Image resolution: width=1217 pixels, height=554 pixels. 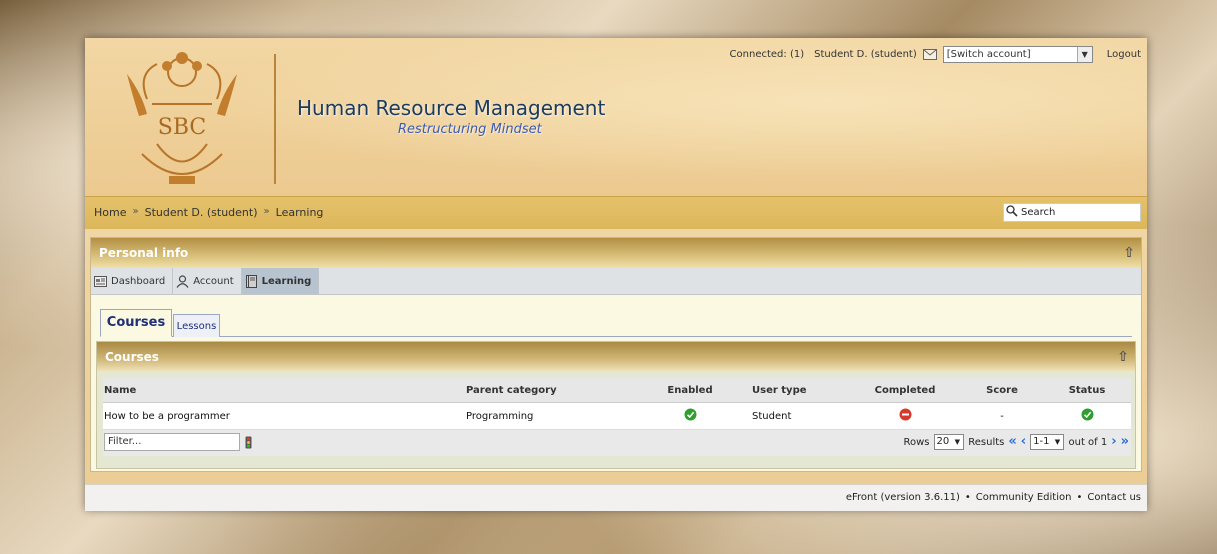 I want to click on header-divider, so click(x=275, y=119).